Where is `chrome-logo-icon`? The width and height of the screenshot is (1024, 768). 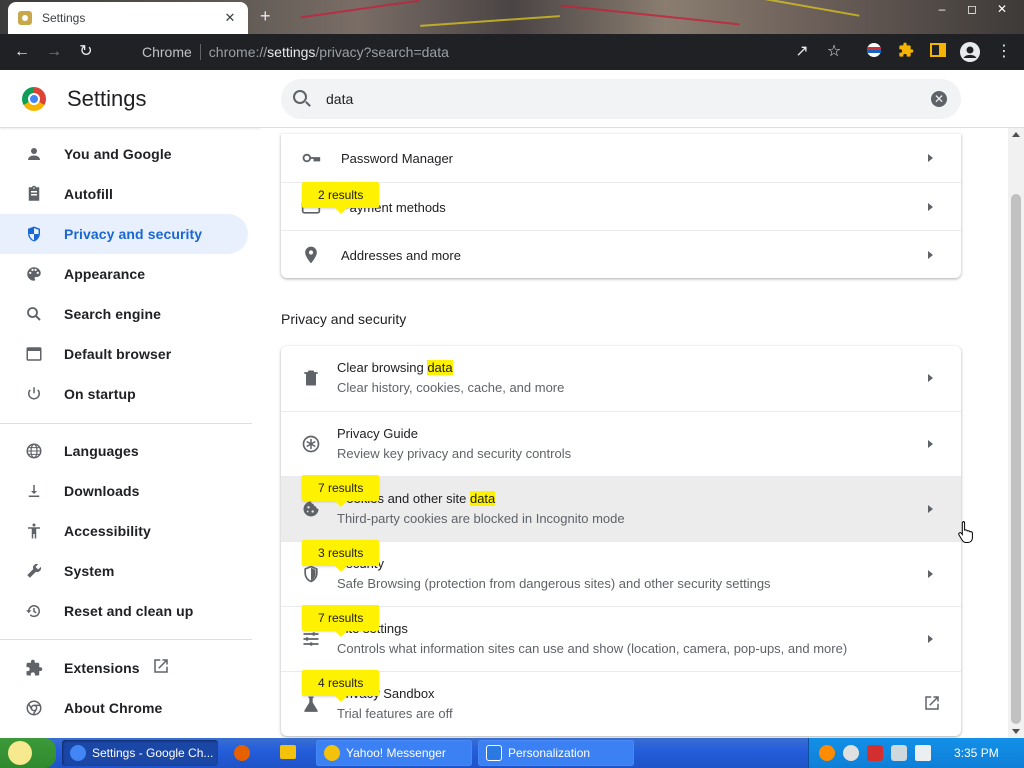
chrome-logo-icon is located at coordinates (34, 99).